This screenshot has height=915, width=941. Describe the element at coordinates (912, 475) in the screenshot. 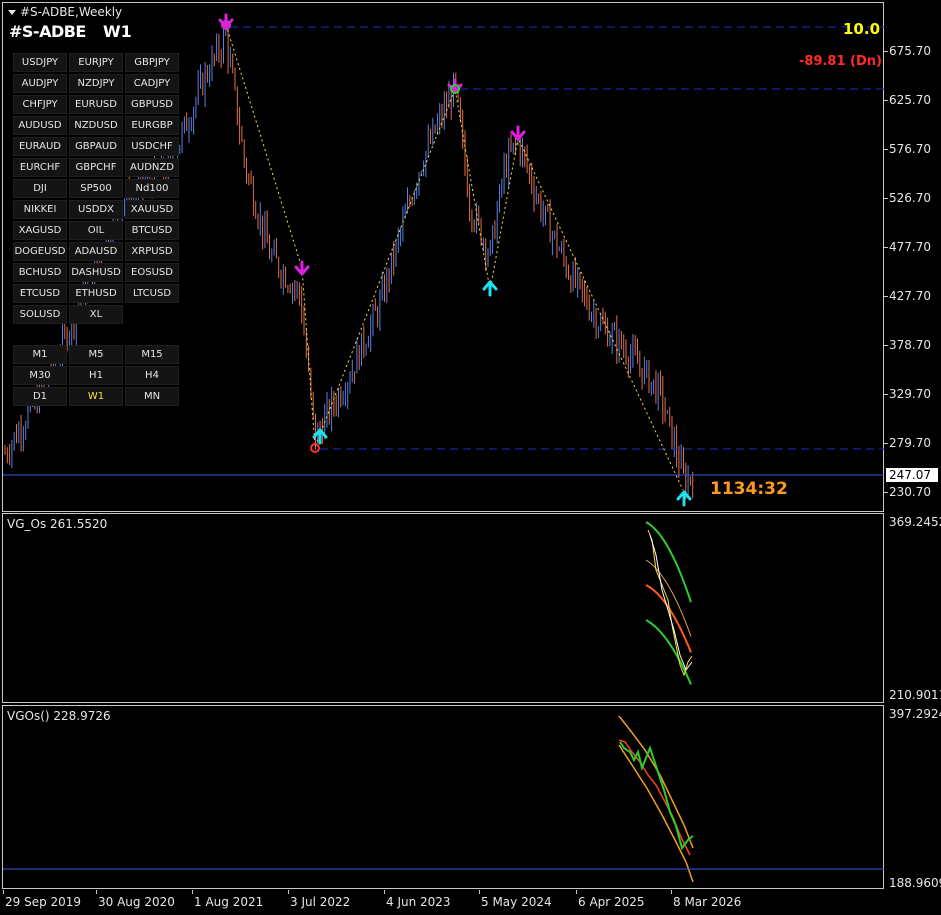

I see `current-price-tag: 247.07` at that location.